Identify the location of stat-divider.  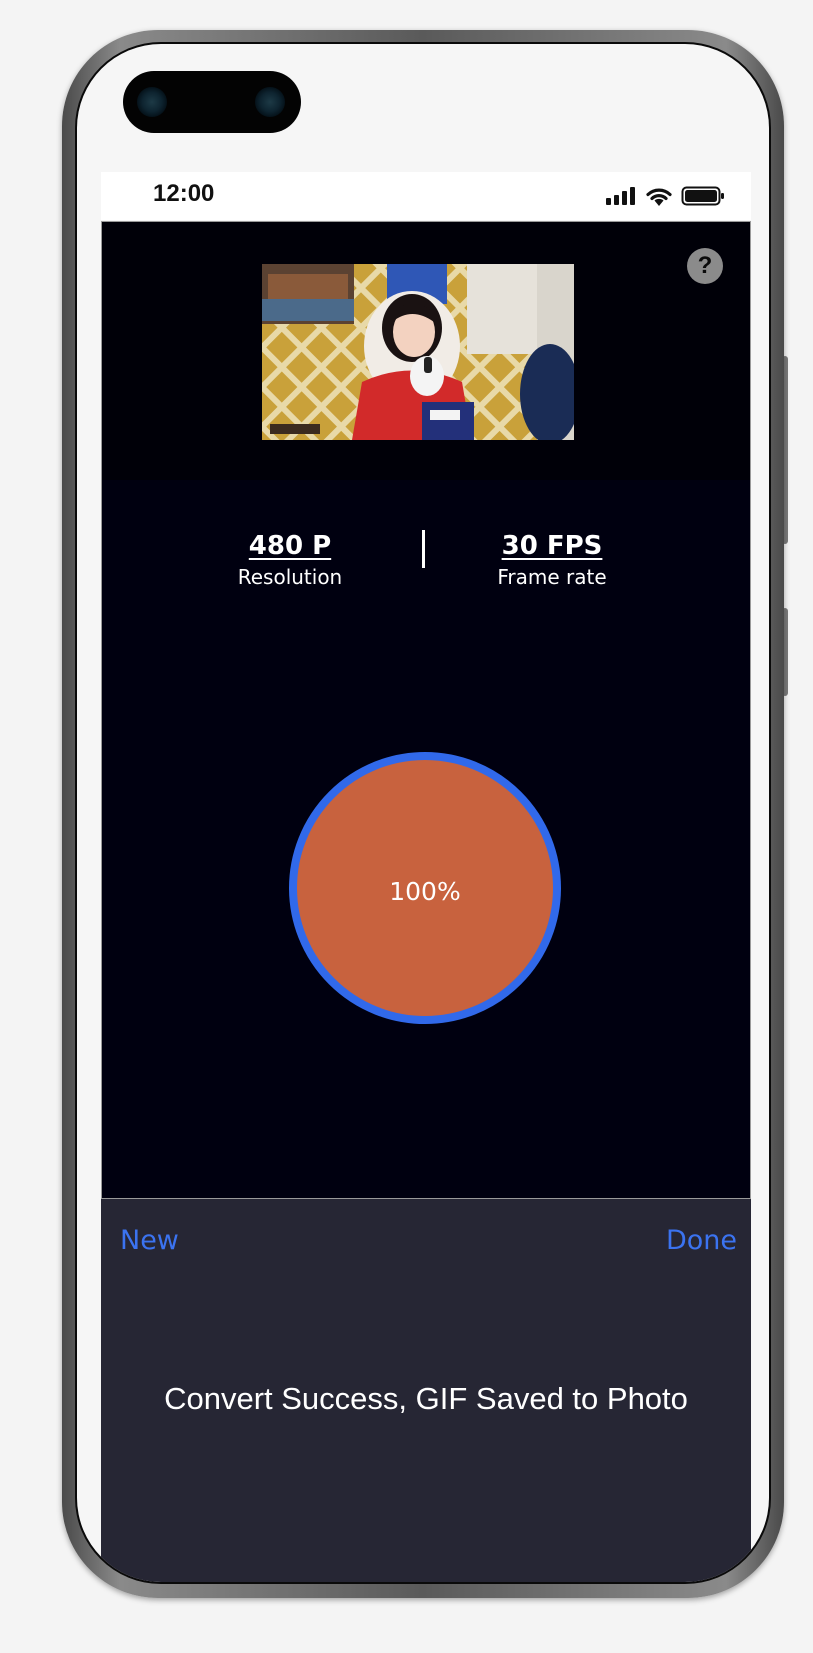
(423, 549).